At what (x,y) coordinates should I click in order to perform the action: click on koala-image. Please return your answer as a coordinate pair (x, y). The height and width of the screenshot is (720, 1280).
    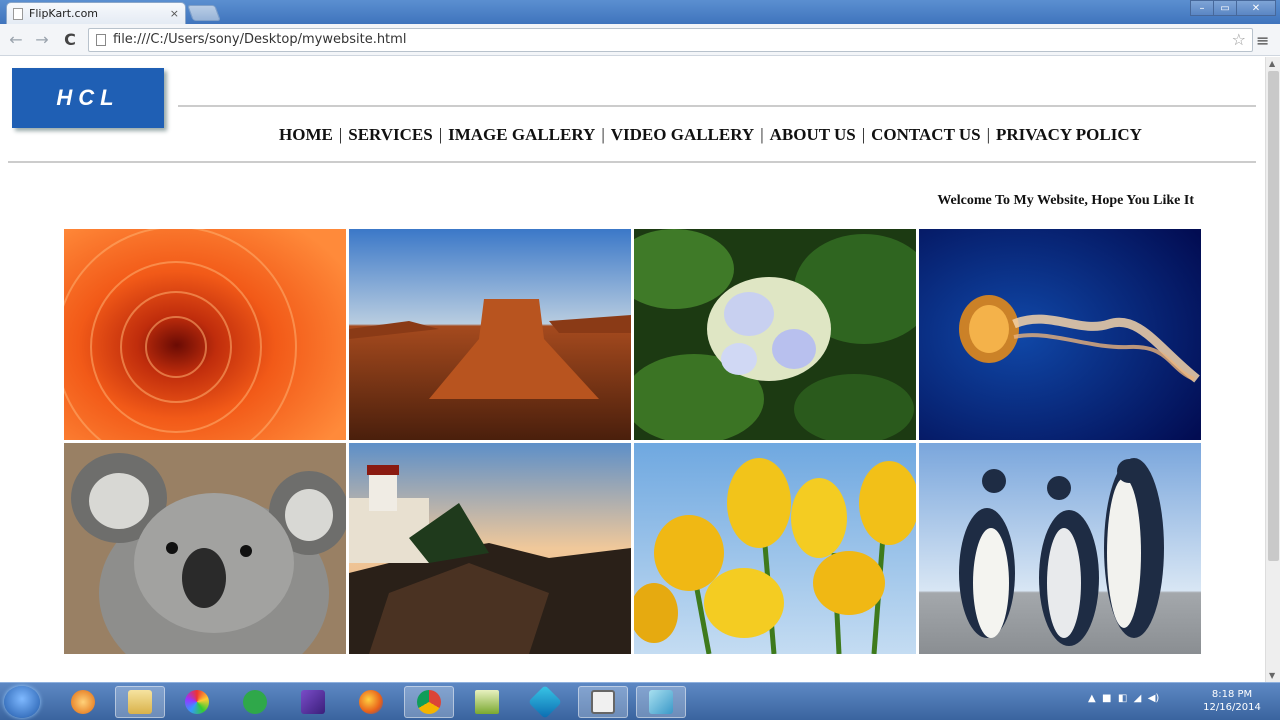
    Looking at the image, I should click on (205, 548).